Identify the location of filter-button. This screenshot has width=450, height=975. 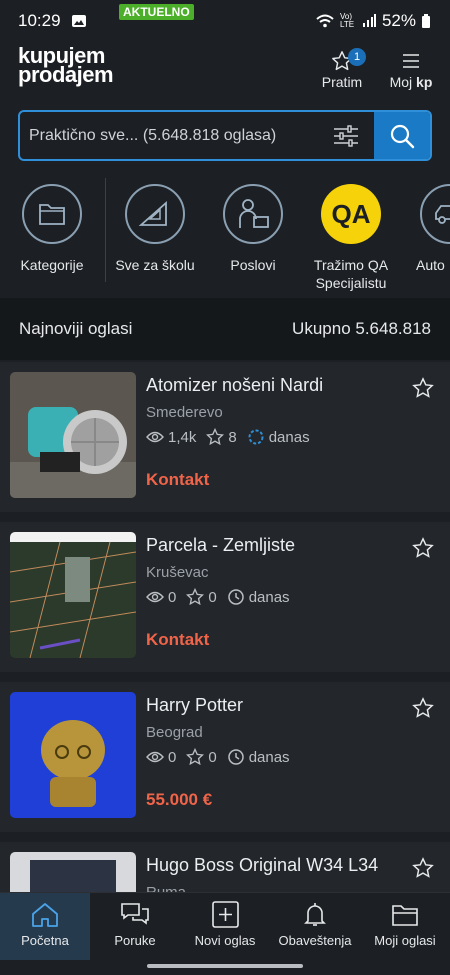
(346, 135).